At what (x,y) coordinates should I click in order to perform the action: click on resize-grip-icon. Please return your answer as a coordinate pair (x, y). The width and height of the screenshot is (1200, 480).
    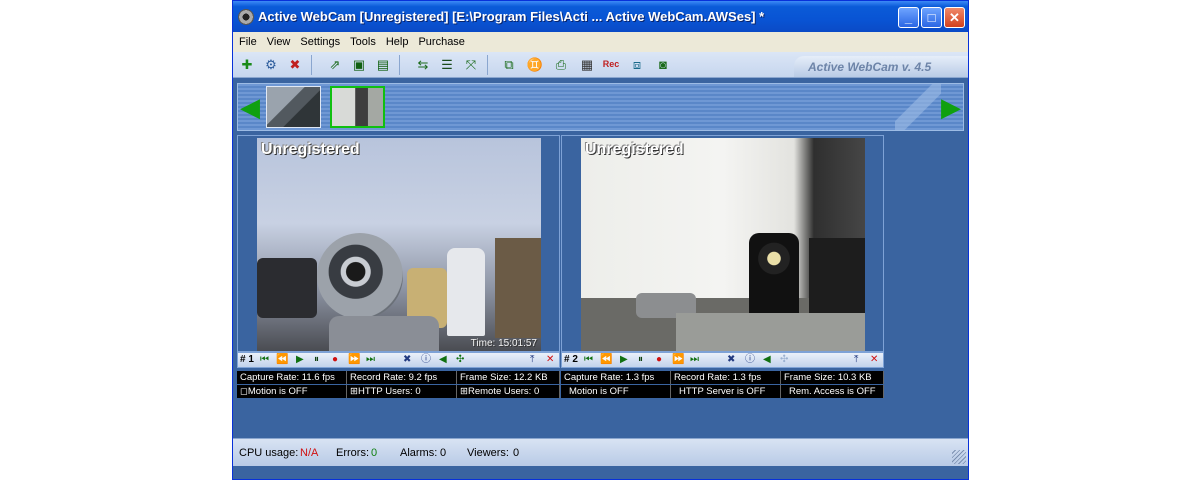
    Looking at the image, I should click on (959, 457).